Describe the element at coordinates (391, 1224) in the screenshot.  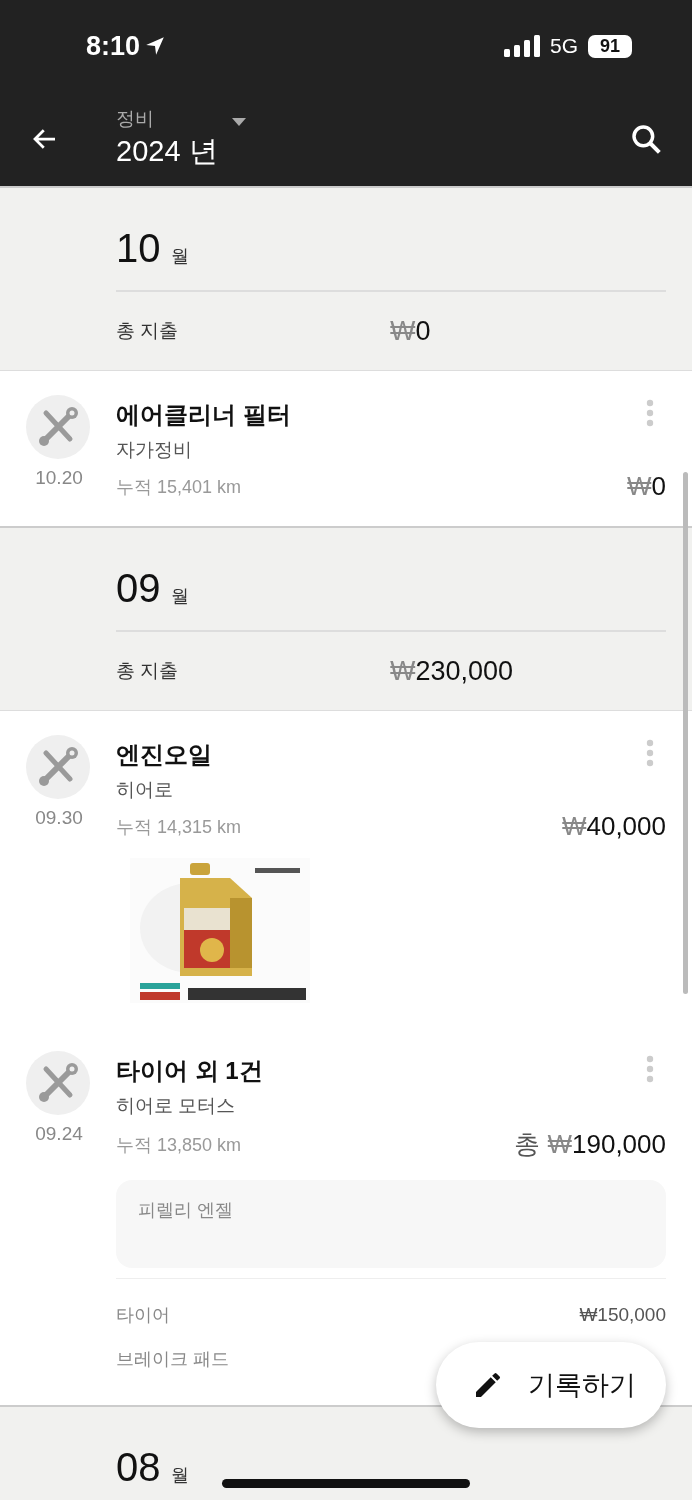
I see `memo-box: 피렐리 엔젤` at that location.